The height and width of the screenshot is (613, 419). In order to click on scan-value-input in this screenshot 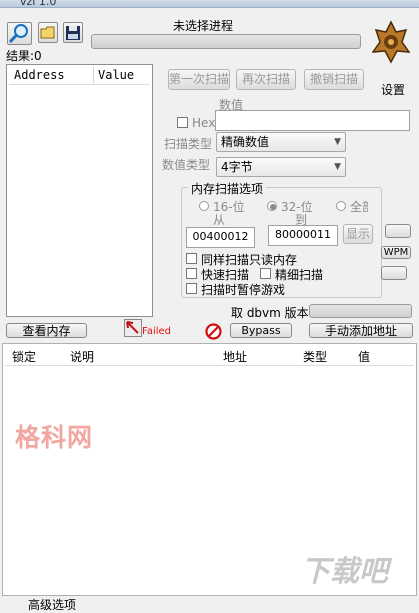, I will do `click(312, 120)`.